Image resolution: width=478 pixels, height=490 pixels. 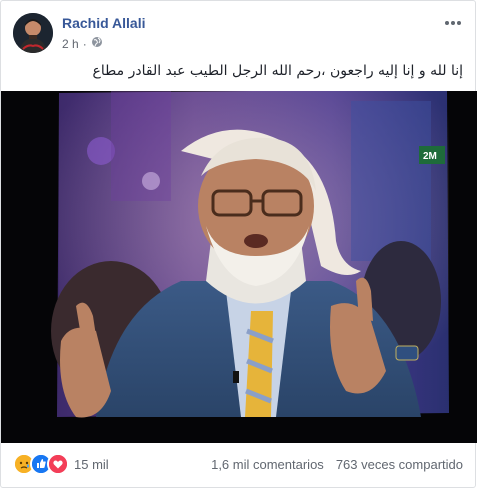 I want to click on shares-count: 763 veces compartido, so click(x=399, y=464).